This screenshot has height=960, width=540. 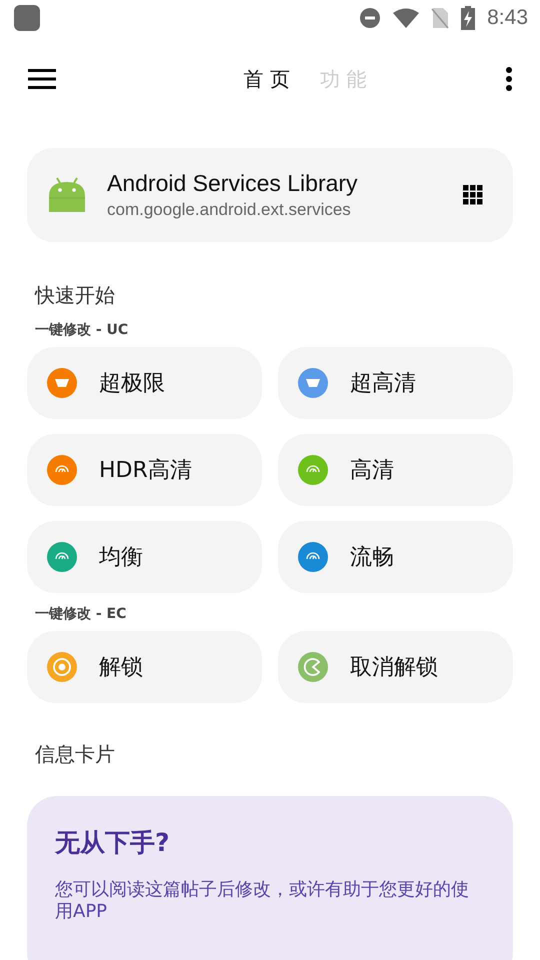 What do you see at coordinates (42, 79) in the screenshot?
I see `menu-icon` at bounding box center [42, 79].